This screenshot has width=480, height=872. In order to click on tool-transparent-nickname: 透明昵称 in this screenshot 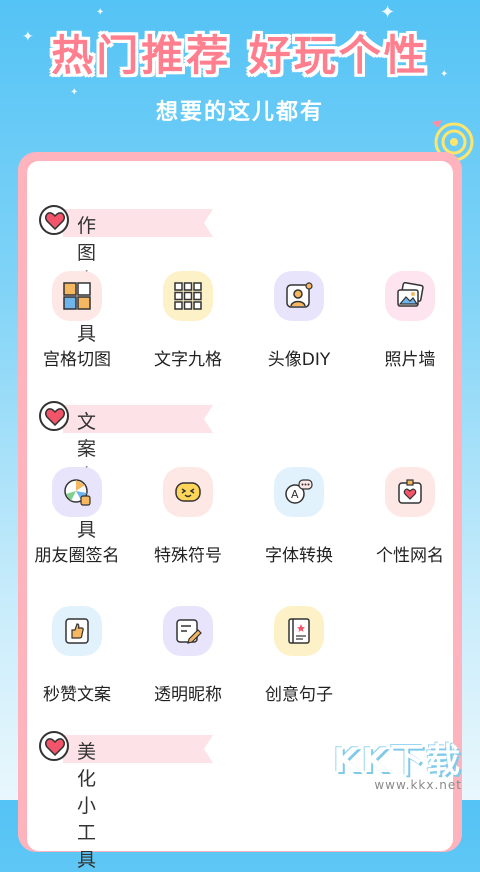, I will do `click(188, 655)`.